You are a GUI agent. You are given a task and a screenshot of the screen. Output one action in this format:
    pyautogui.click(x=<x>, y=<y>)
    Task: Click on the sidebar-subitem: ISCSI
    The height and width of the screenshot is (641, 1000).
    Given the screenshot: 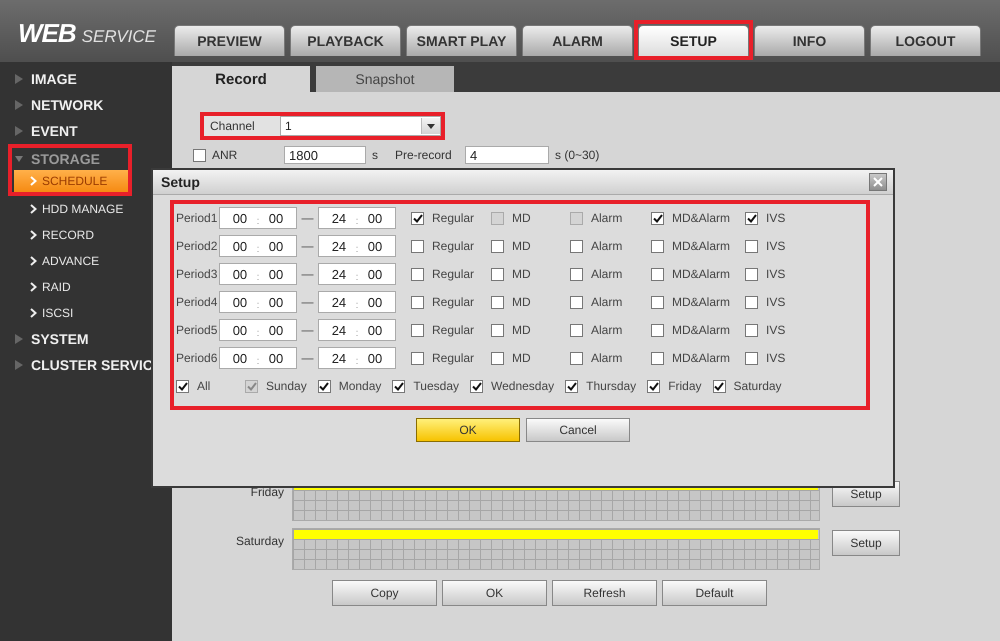 What is the action you would take?
    pyautogui.click(x=86, y=313)
    